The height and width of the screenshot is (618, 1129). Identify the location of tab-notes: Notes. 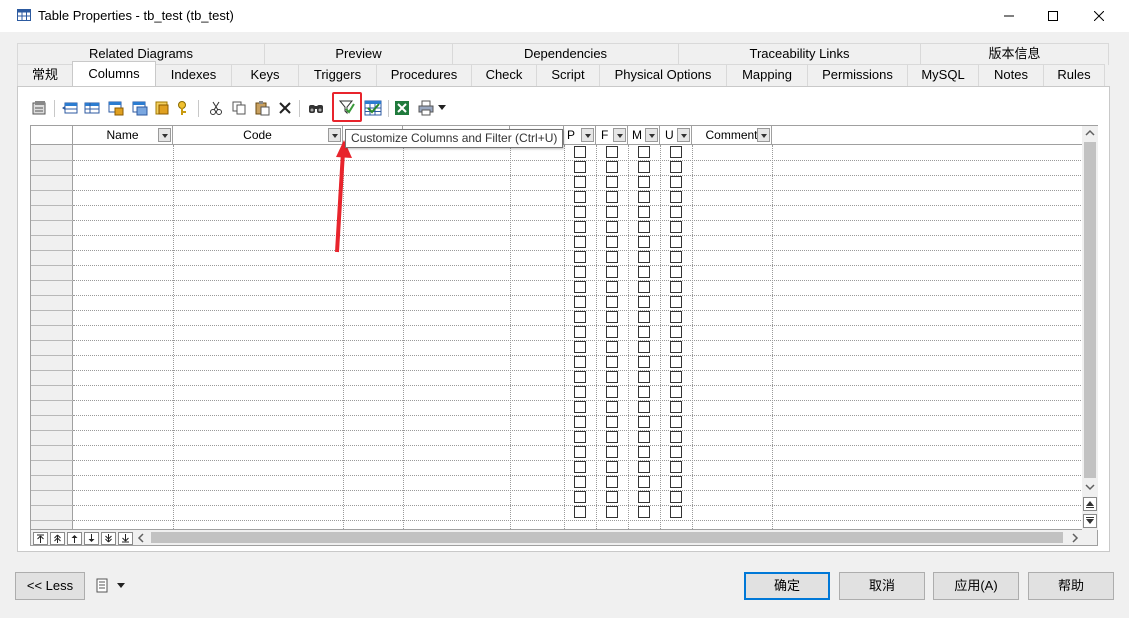
(1011, 75).